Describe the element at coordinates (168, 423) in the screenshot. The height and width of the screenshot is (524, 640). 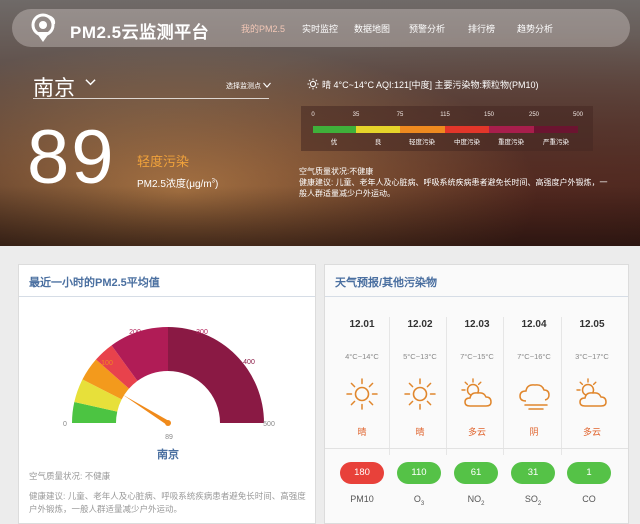
I see `gauge-hub` at that location.